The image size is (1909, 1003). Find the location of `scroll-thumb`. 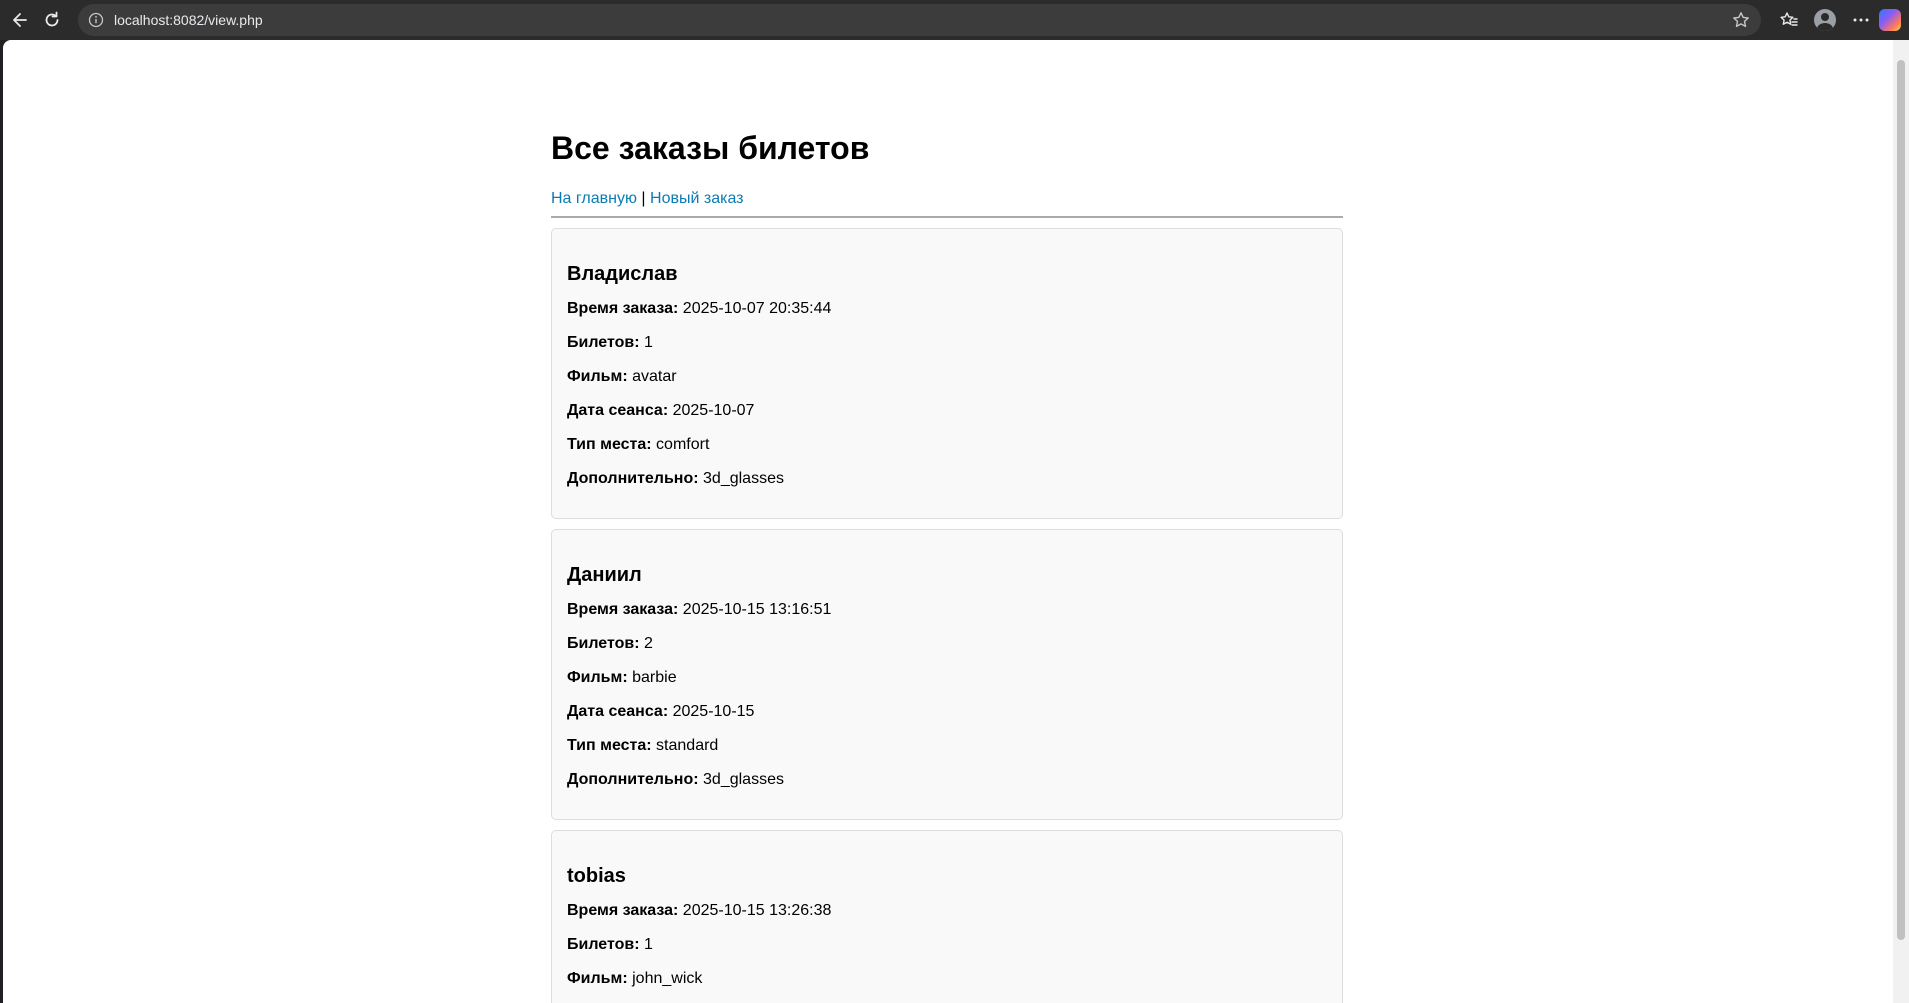

scroll-thumb is located at coordinates (1901, 500).